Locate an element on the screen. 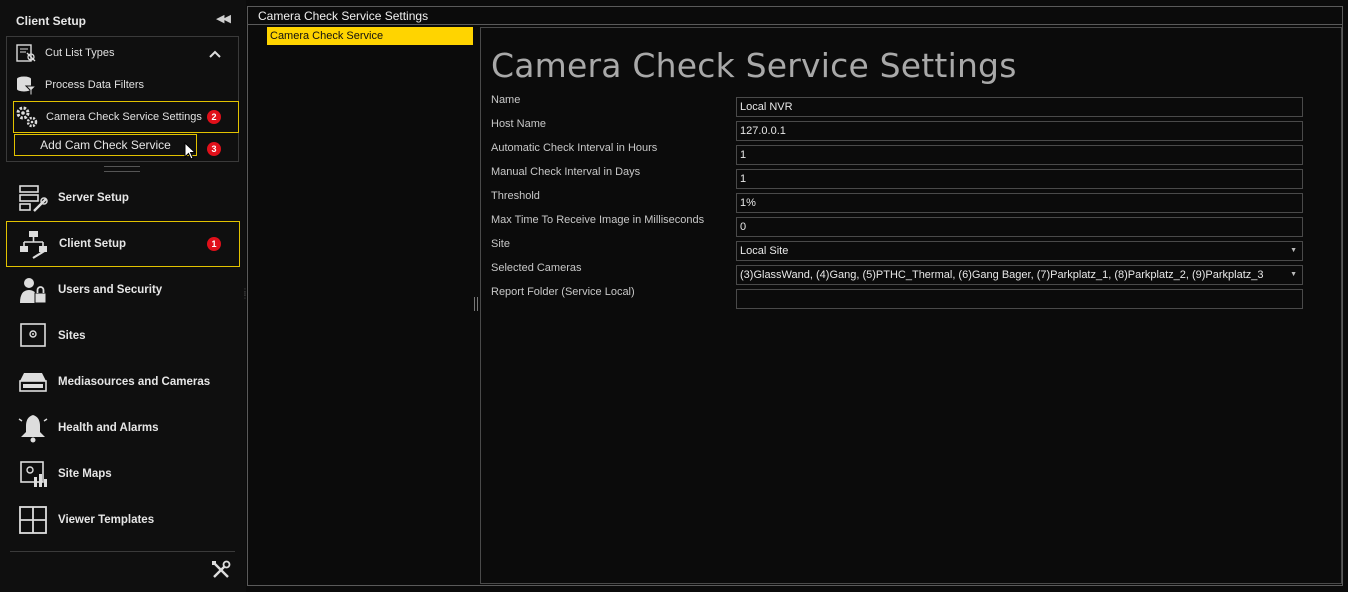  nav-item-label: Mediasources and Cameras is located at coordinates (134, 382).